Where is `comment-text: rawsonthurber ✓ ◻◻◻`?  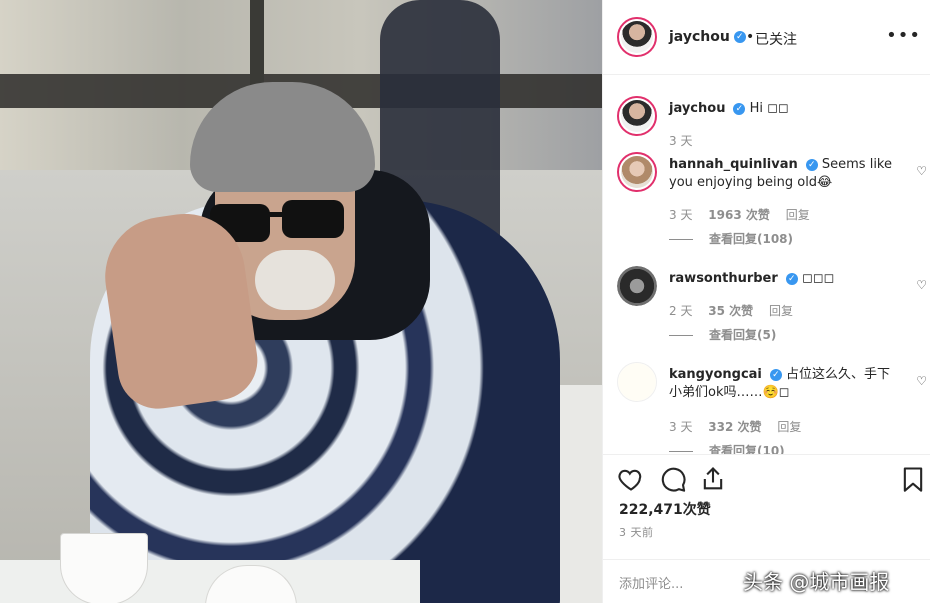
comment-text: rawsonthurber ✓ ◻◻◻ is located at coordinates (752, 278).